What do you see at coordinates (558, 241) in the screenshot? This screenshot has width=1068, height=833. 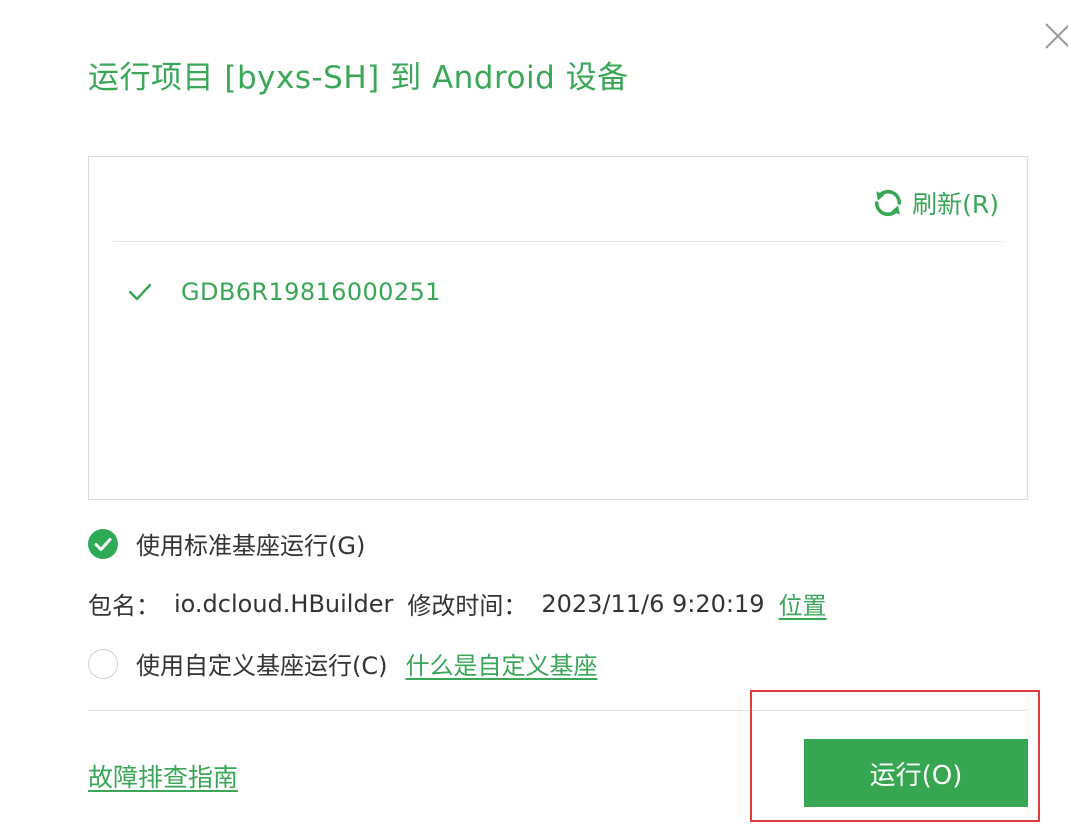 I see `panel-divider` at bounding box center [558, 241].